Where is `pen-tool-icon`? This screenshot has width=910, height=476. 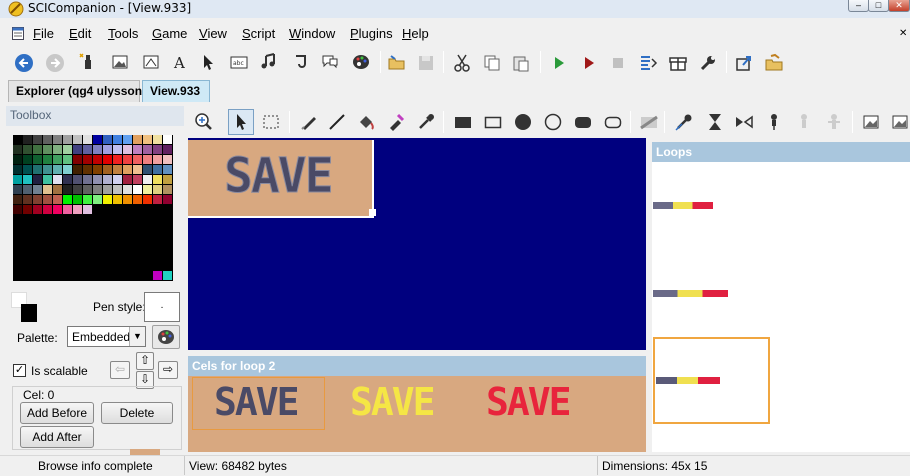 pen-tool-icon is located at coordinates (309, 122).